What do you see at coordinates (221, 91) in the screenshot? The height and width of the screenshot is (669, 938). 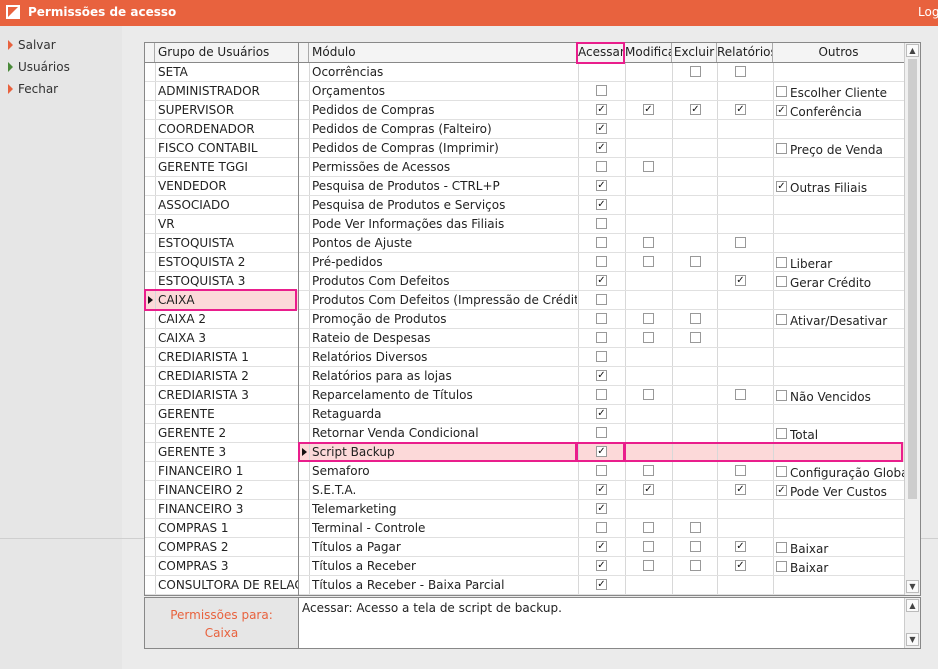 I see `group-row: ADMINISTRADOR` at bounding box center [221, 91].